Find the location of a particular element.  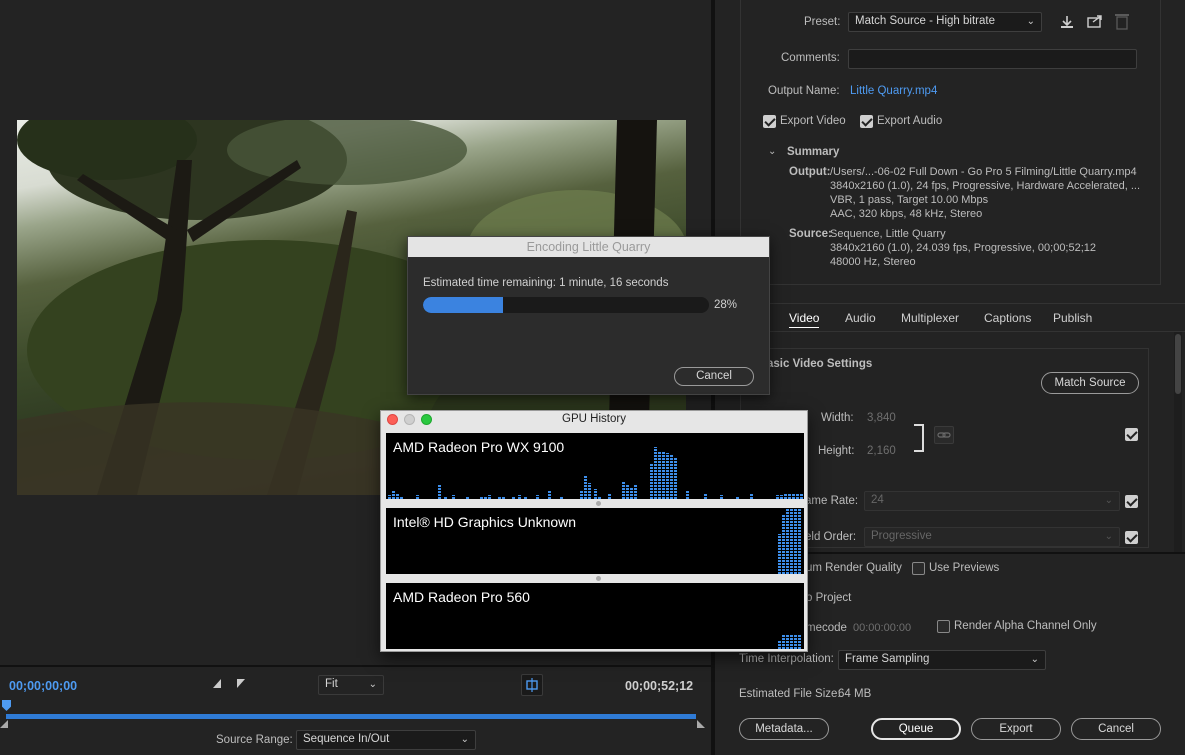

render-alpha-checkbox is located at coordinates (943, 626).